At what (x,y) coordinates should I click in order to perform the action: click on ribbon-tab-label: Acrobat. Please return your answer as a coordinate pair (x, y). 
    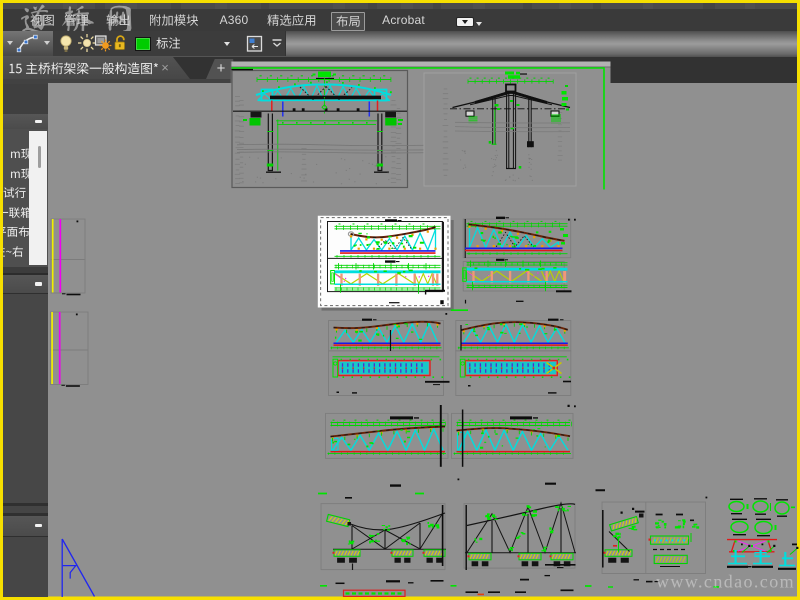
    Looking at the image, I should click on (403, 20).